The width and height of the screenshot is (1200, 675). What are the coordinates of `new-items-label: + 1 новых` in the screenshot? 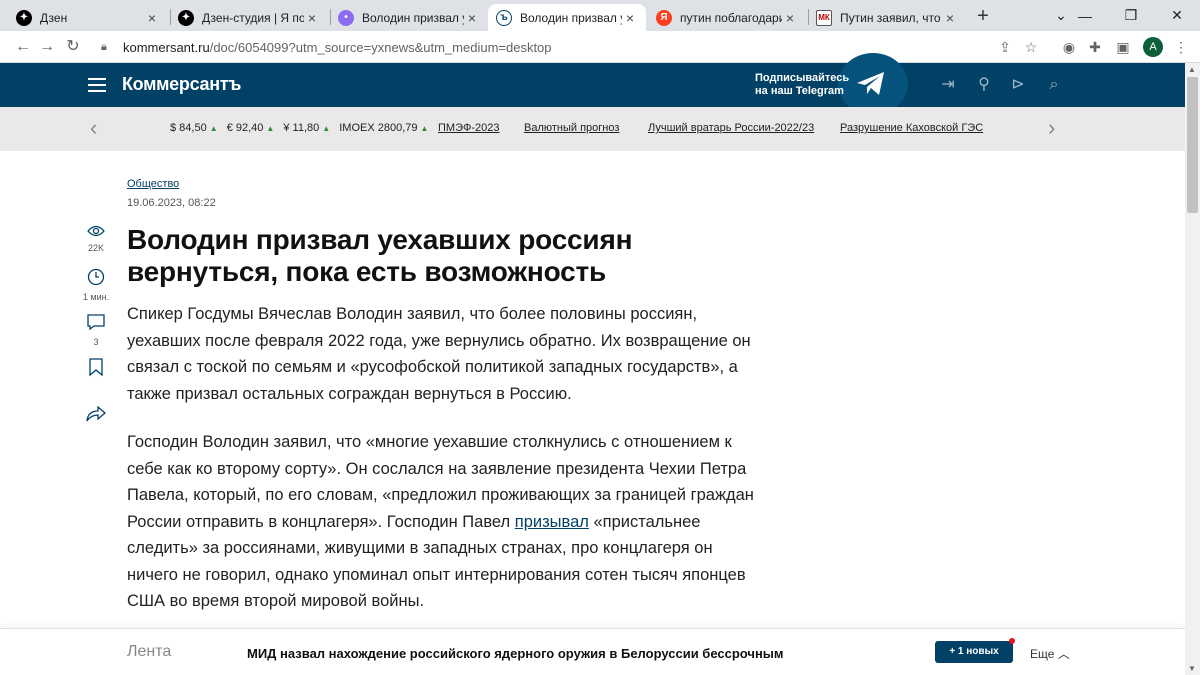 It's located at (974, 651).